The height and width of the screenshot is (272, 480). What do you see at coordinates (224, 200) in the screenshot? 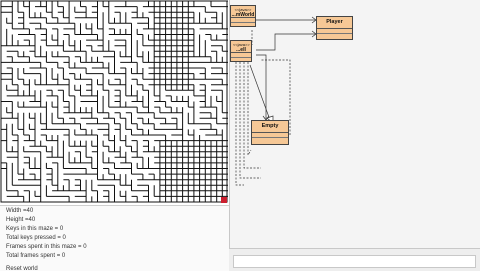
I see `goal-cell` at bounding box center [224, 200].